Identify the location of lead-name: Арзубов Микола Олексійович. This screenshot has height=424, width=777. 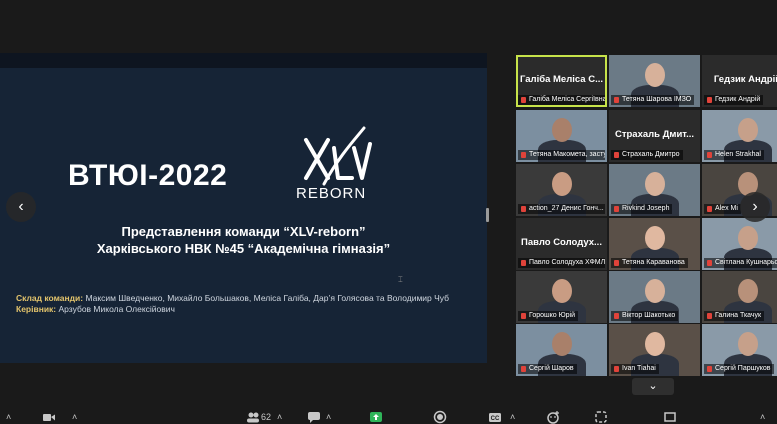
(115, 309).